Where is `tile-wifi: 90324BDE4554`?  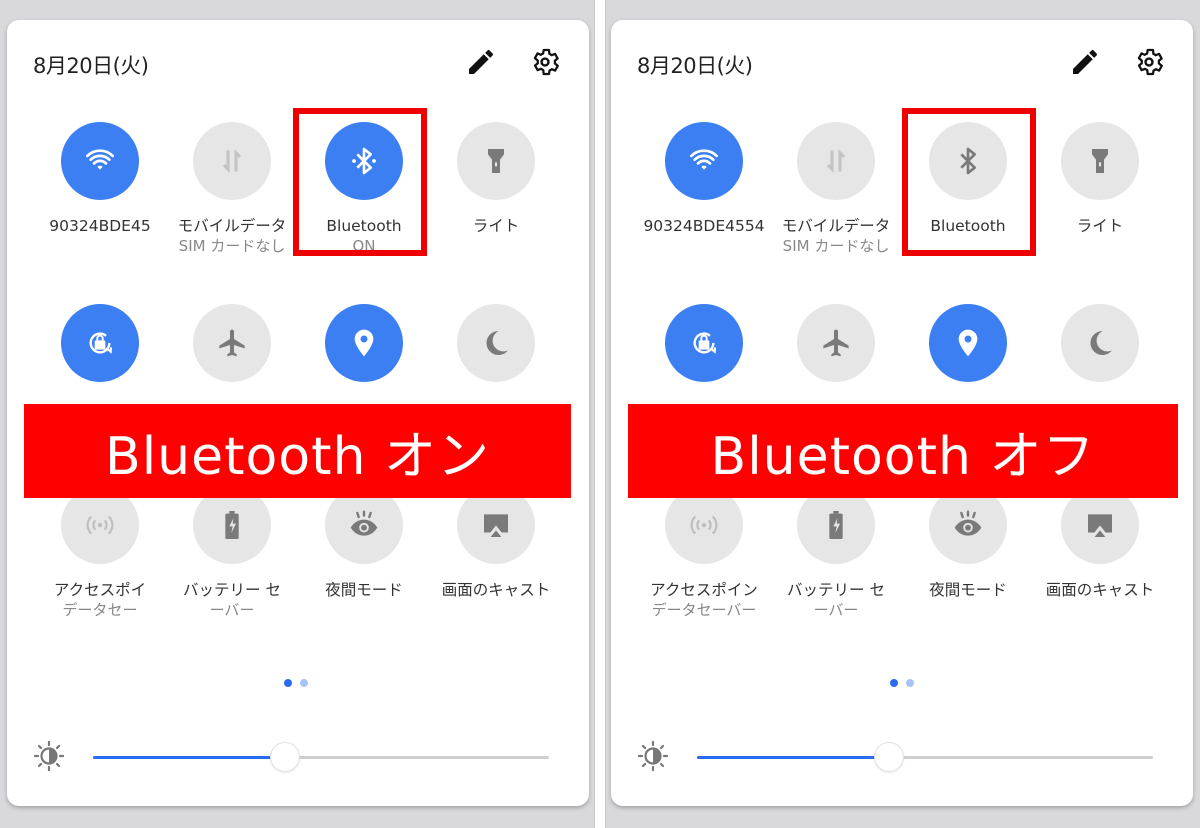
tile-wifi: 90324BDE4554 is located at coordinates (704, 189).